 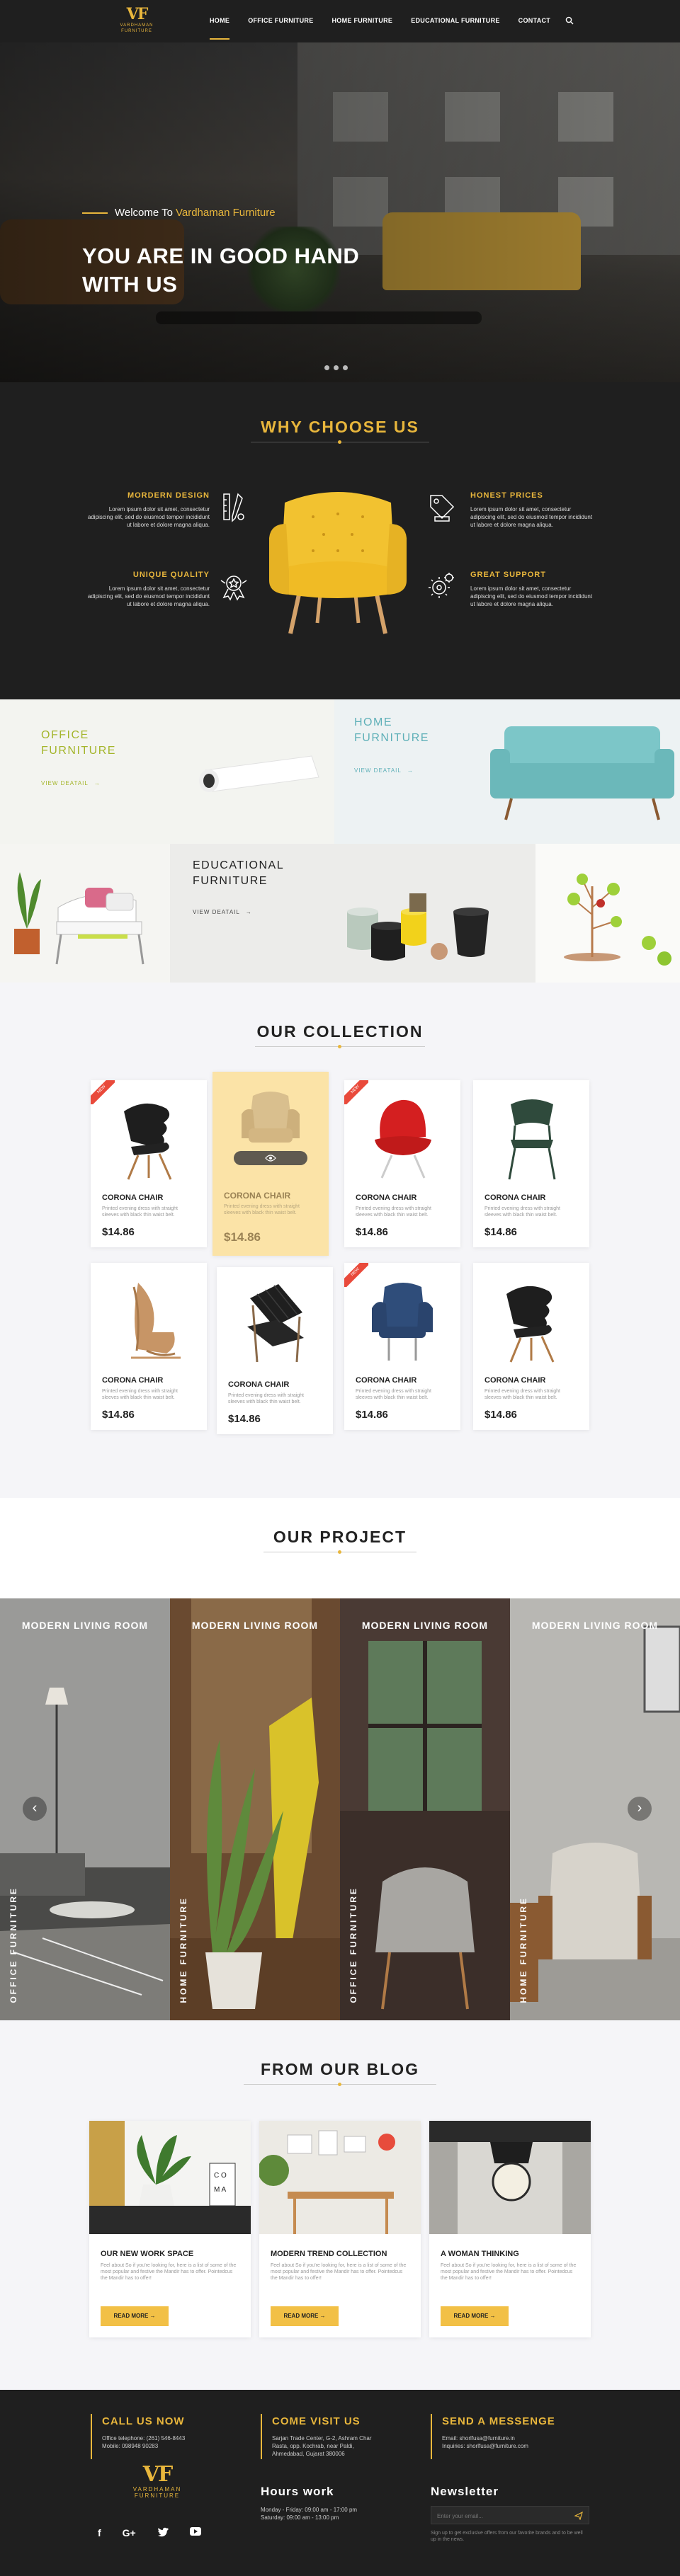 I want to click on blog-post-title: A WOMAN THINKING, so click(x=480, y=2254).